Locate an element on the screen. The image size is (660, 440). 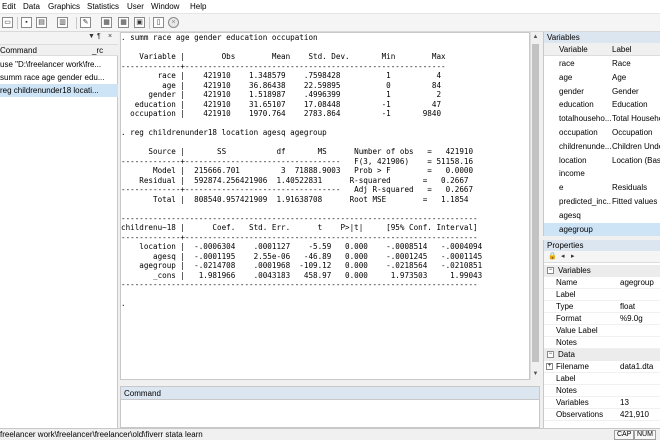
property-key: Variables is located at coordinates (572, 402).